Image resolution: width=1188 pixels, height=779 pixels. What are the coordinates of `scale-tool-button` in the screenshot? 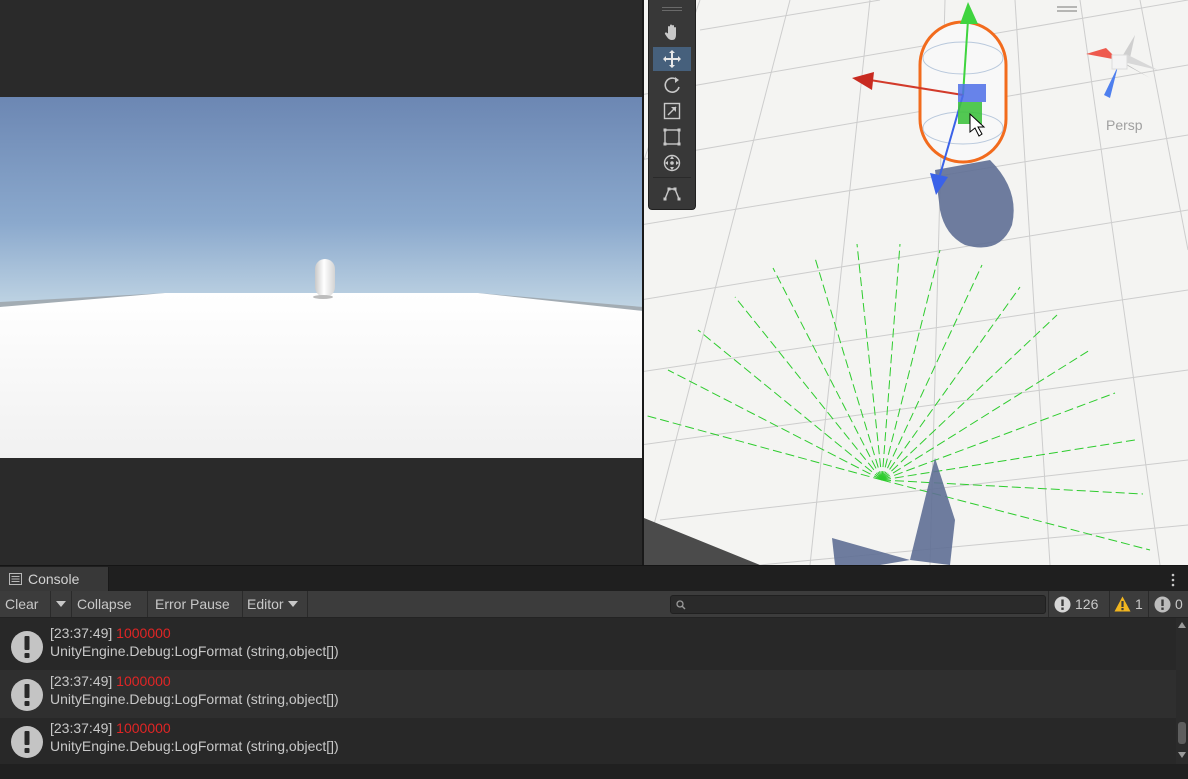 It's located at (672, 111).